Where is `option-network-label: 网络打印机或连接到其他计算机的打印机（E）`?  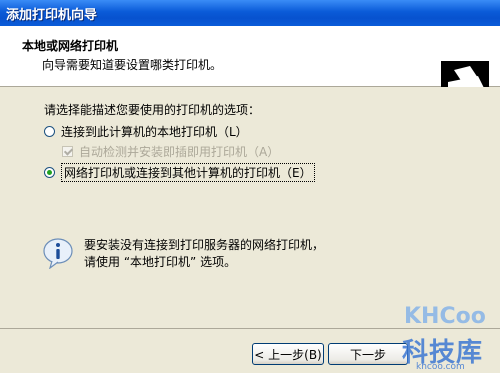
option-network-label: 网络打印机或连接到其他计算机的打印机（E） is located at coordinates (188, 172).